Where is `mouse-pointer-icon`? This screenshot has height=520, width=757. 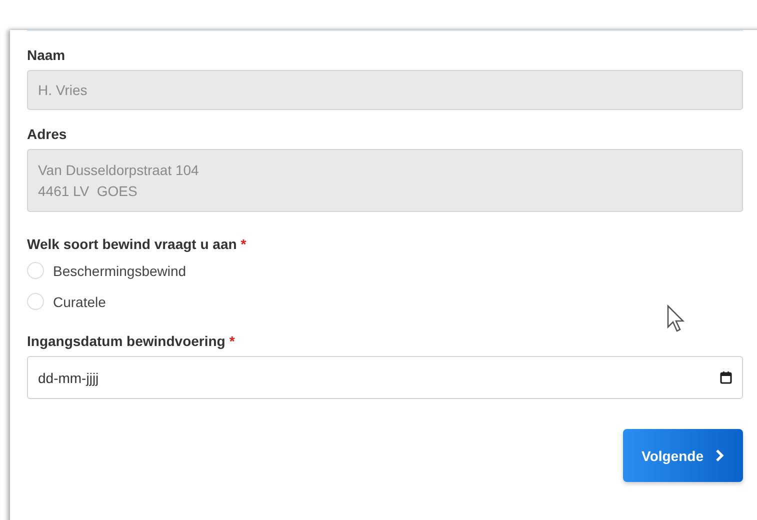
mouse-pointer-icon is located at coordinates (676, 319).